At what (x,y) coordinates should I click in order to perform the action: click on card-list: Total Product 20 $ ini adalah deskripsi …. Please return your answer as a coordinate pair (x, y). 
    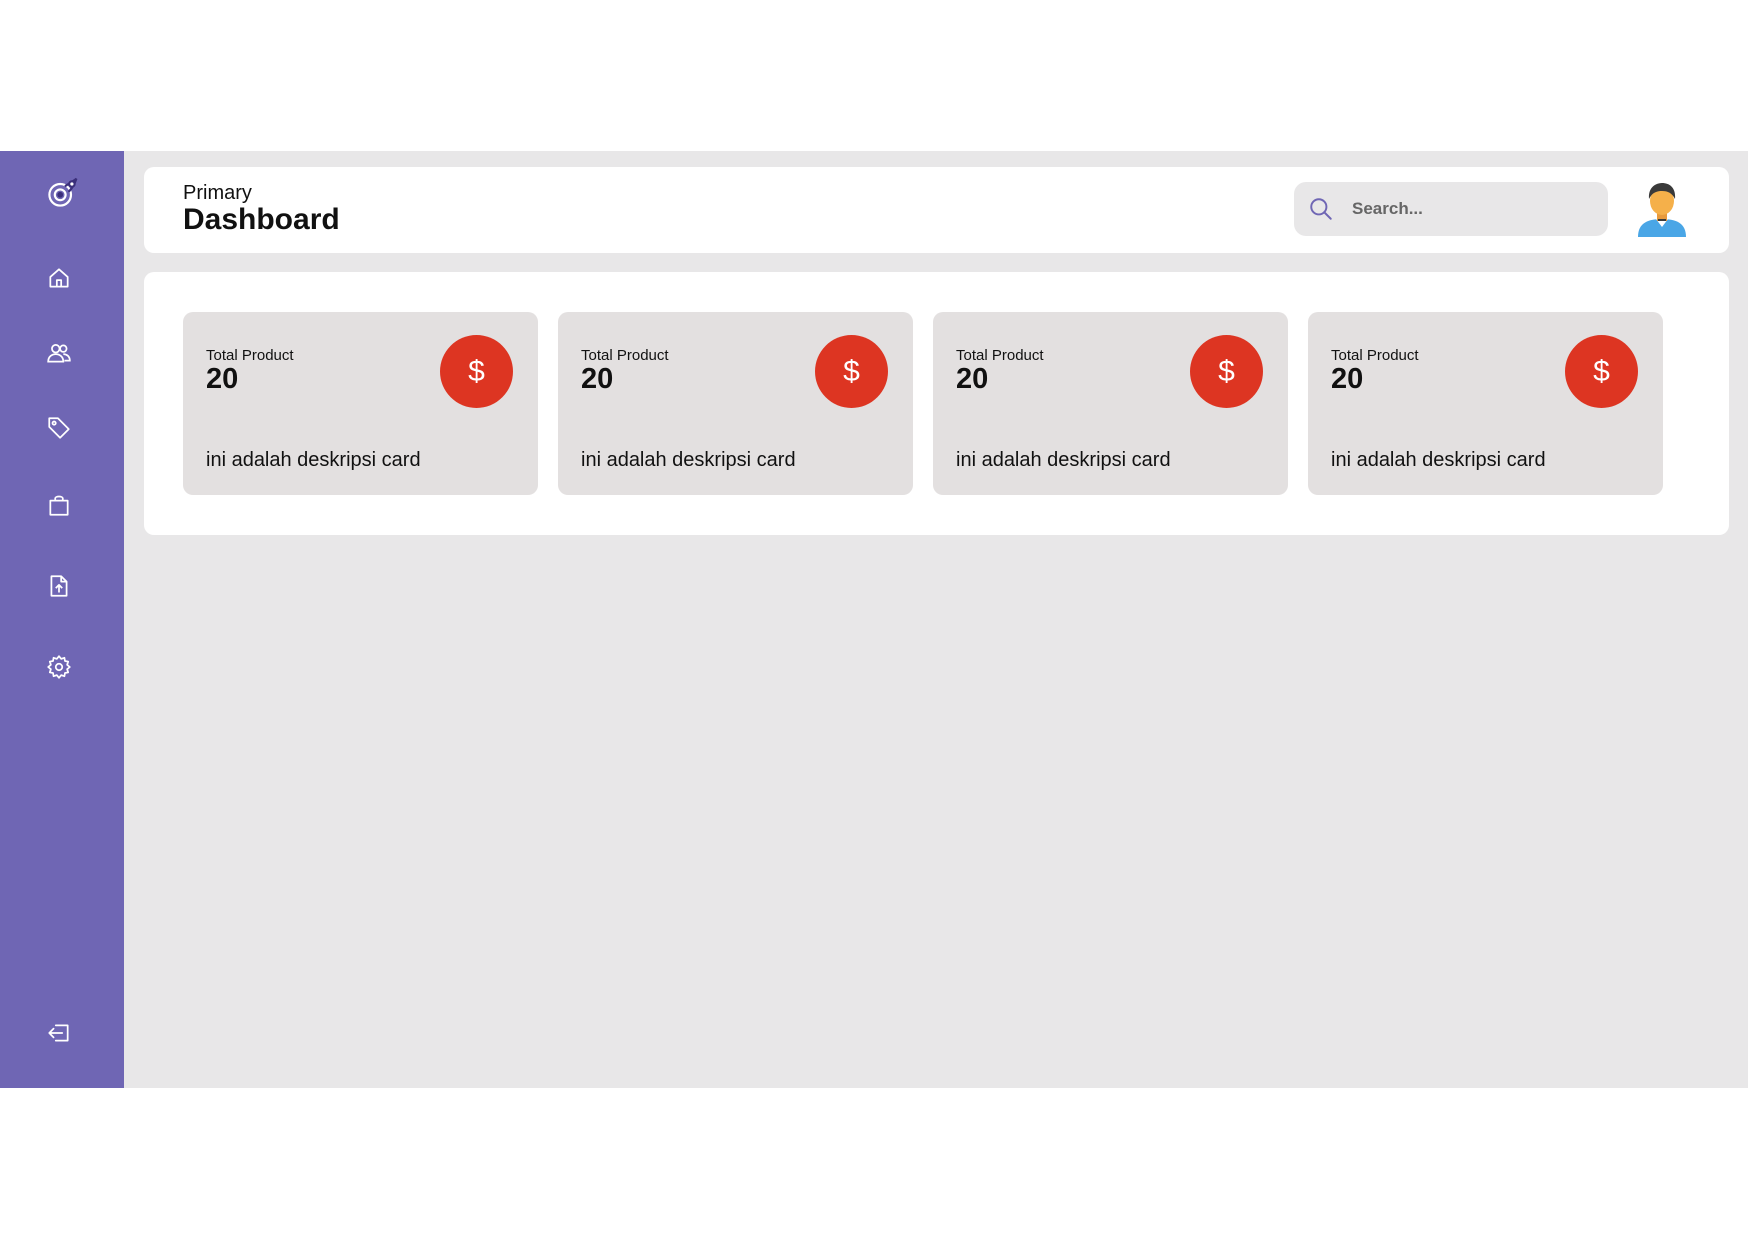
    Looking at the image, I should click on (923, 403).